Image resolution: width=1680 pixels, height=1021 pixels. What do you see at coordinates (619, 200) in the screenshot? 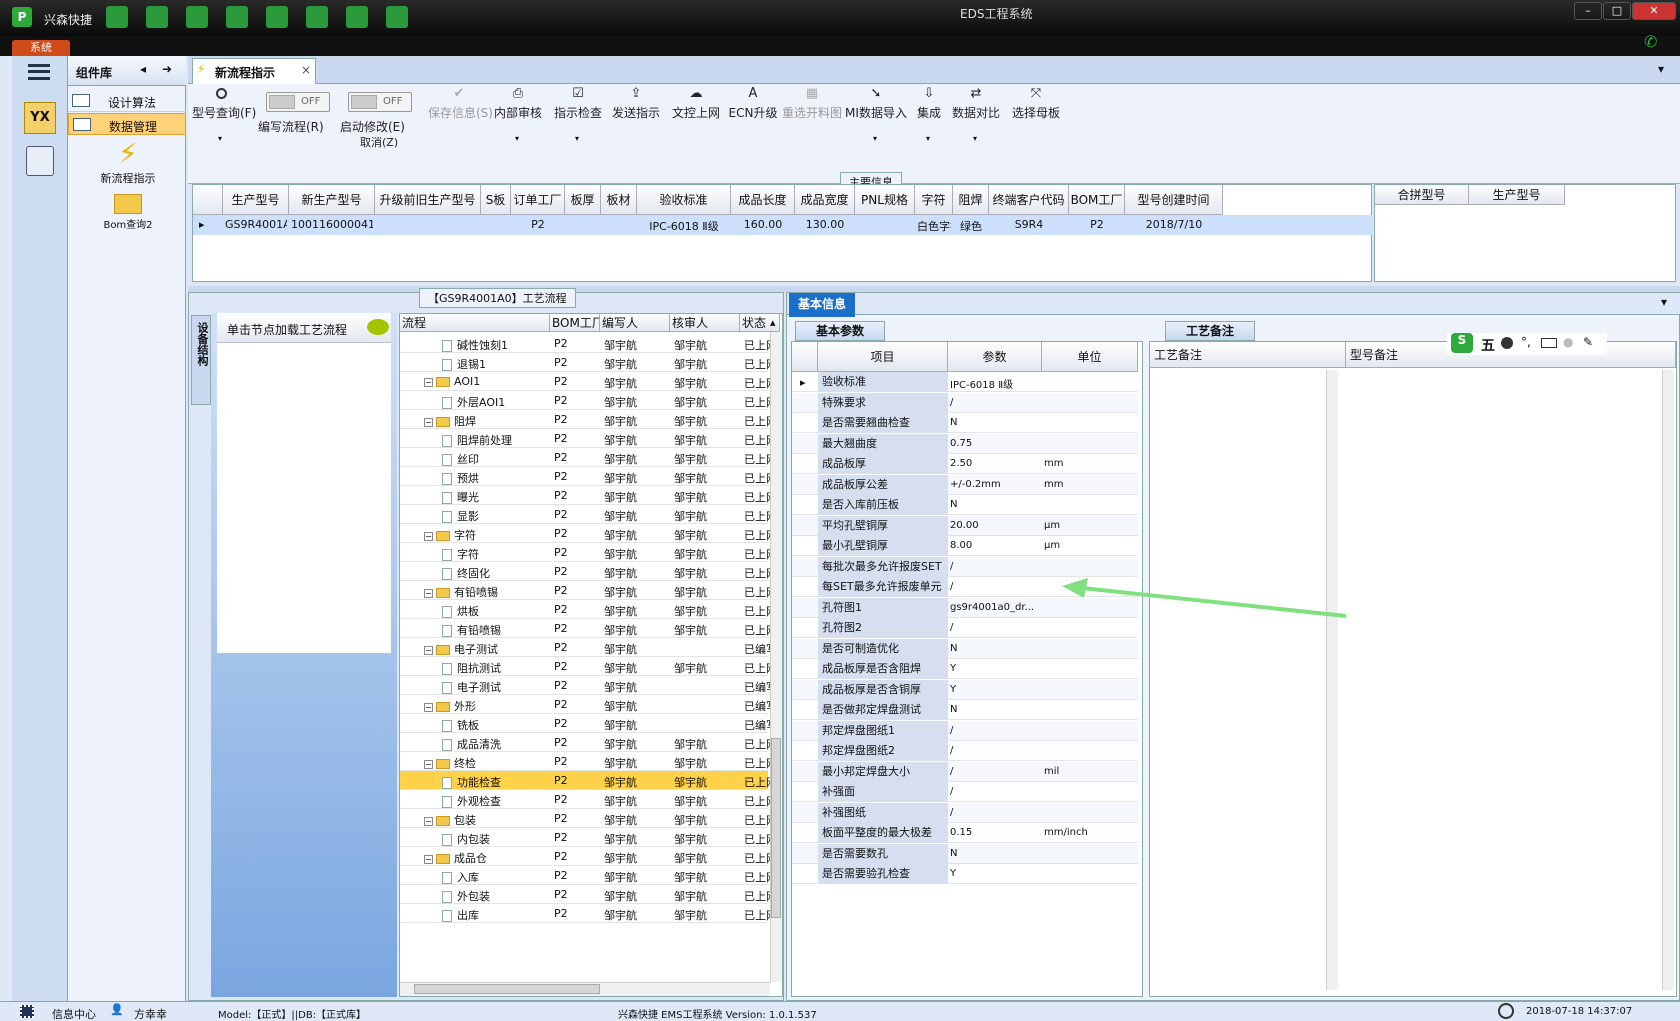
I see `column-header: 板材` at bounding box center [619, 200].